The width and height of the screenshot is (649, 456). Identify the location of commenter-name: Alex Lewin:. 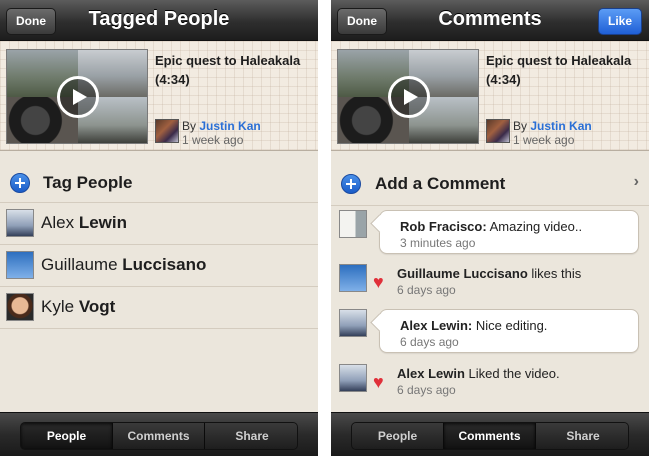
(436, 325).